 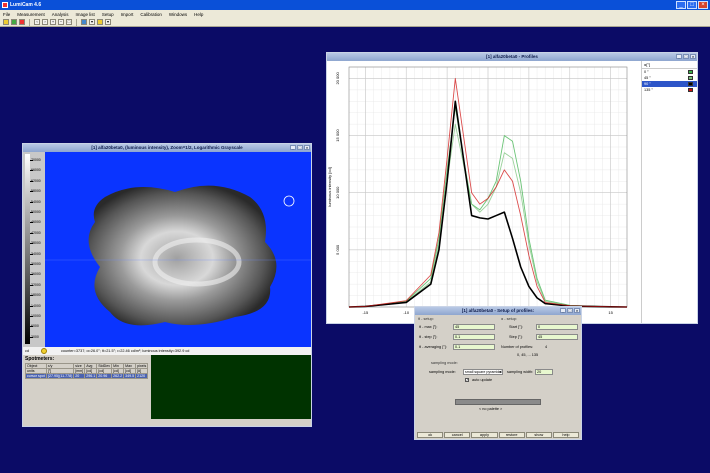 I want to click on zoom-in-icon: +, so click(x=53, y=22).